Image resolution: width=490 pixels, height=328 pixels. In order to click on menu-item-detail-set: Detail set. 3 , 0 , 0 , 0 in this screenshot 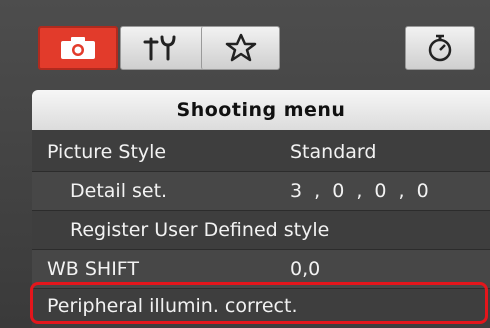, I will do `click(261, 191)`.